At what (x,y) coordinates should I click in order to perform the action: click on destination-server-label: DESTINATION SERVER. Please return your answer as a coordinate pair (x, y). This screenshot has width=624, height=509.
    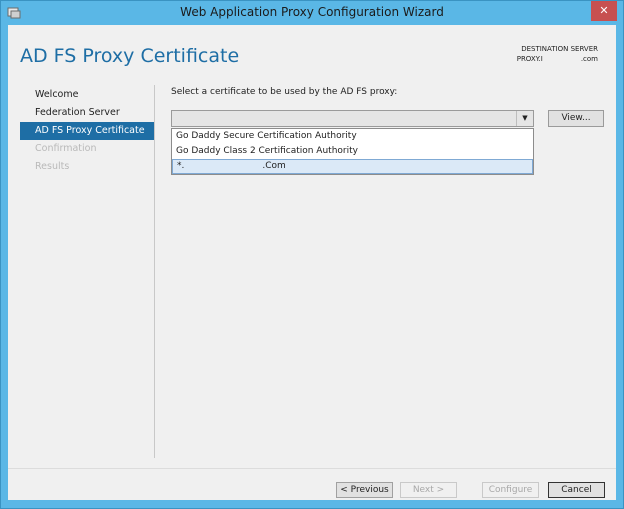
    Looking at the image, I should click on (559, 49).